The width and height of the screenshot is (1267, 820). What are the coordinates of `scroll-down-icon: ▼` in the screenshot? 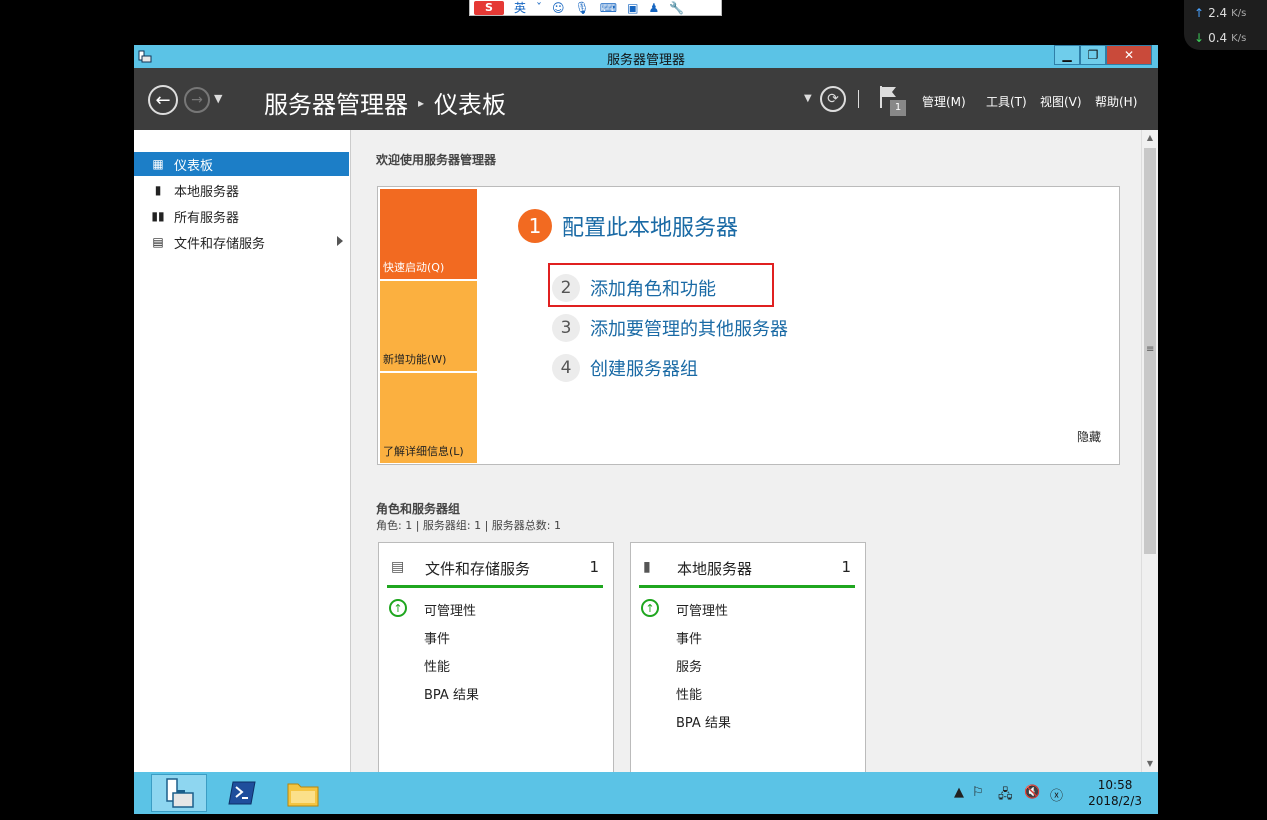 It's located at (1150, 764).